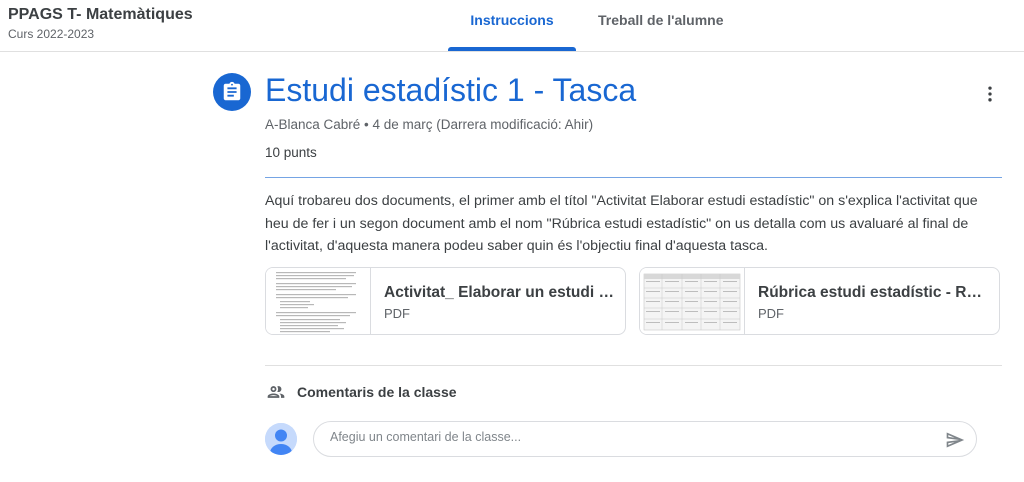  Describe the element at coordinates (51, 34) in the screenshot. I see `course-term: Curs 2022-2023` at that location.